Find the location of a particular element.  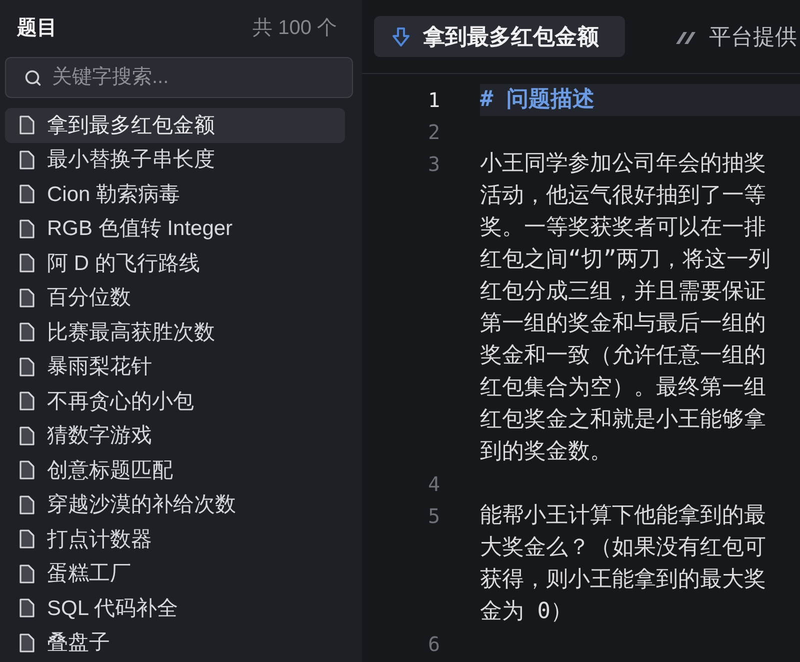

problem-list-item: 百分位数 is located at coordinates (175, 297).